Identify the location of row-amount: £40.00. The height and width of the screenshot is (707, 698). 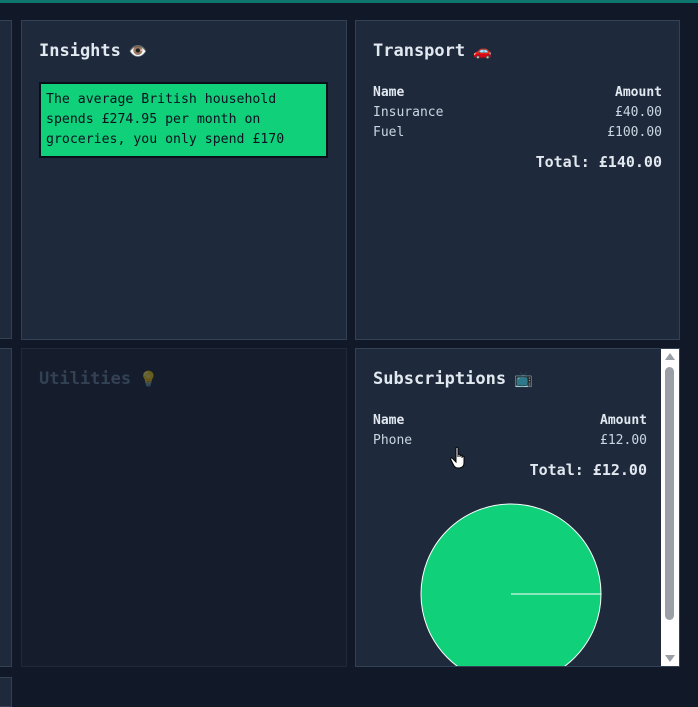
(638, 112).